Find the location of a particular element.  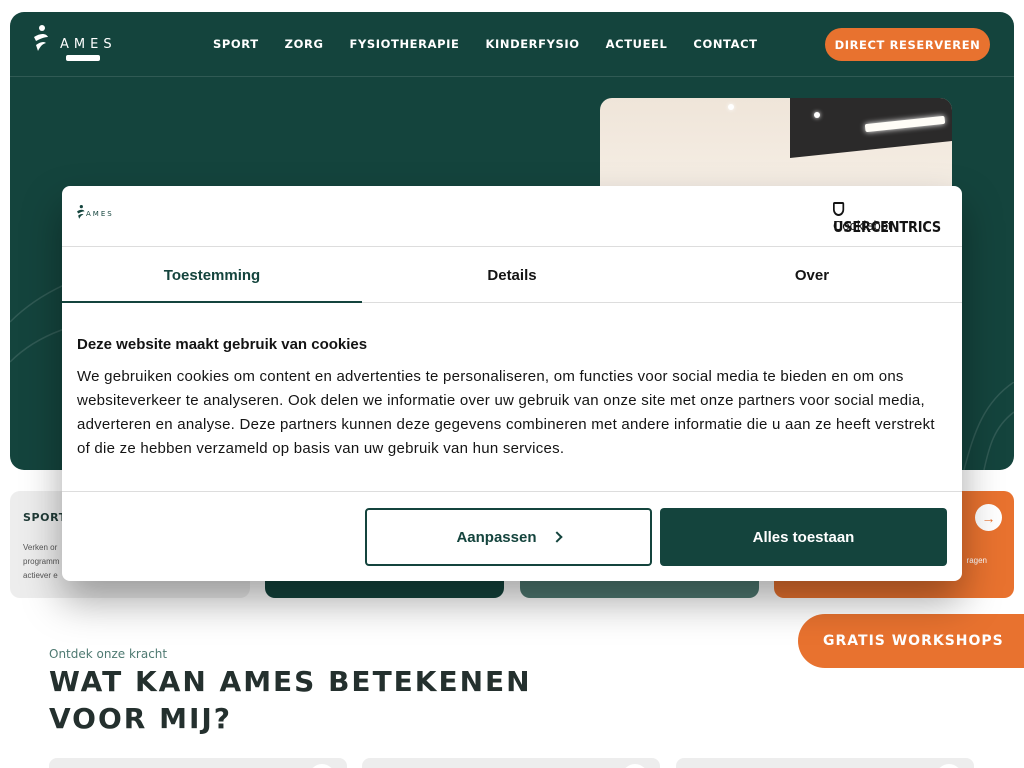

section-heading: WAT KAN AMES BETEKENEN VOOR MIJ? is located at coordinates (290, 700).